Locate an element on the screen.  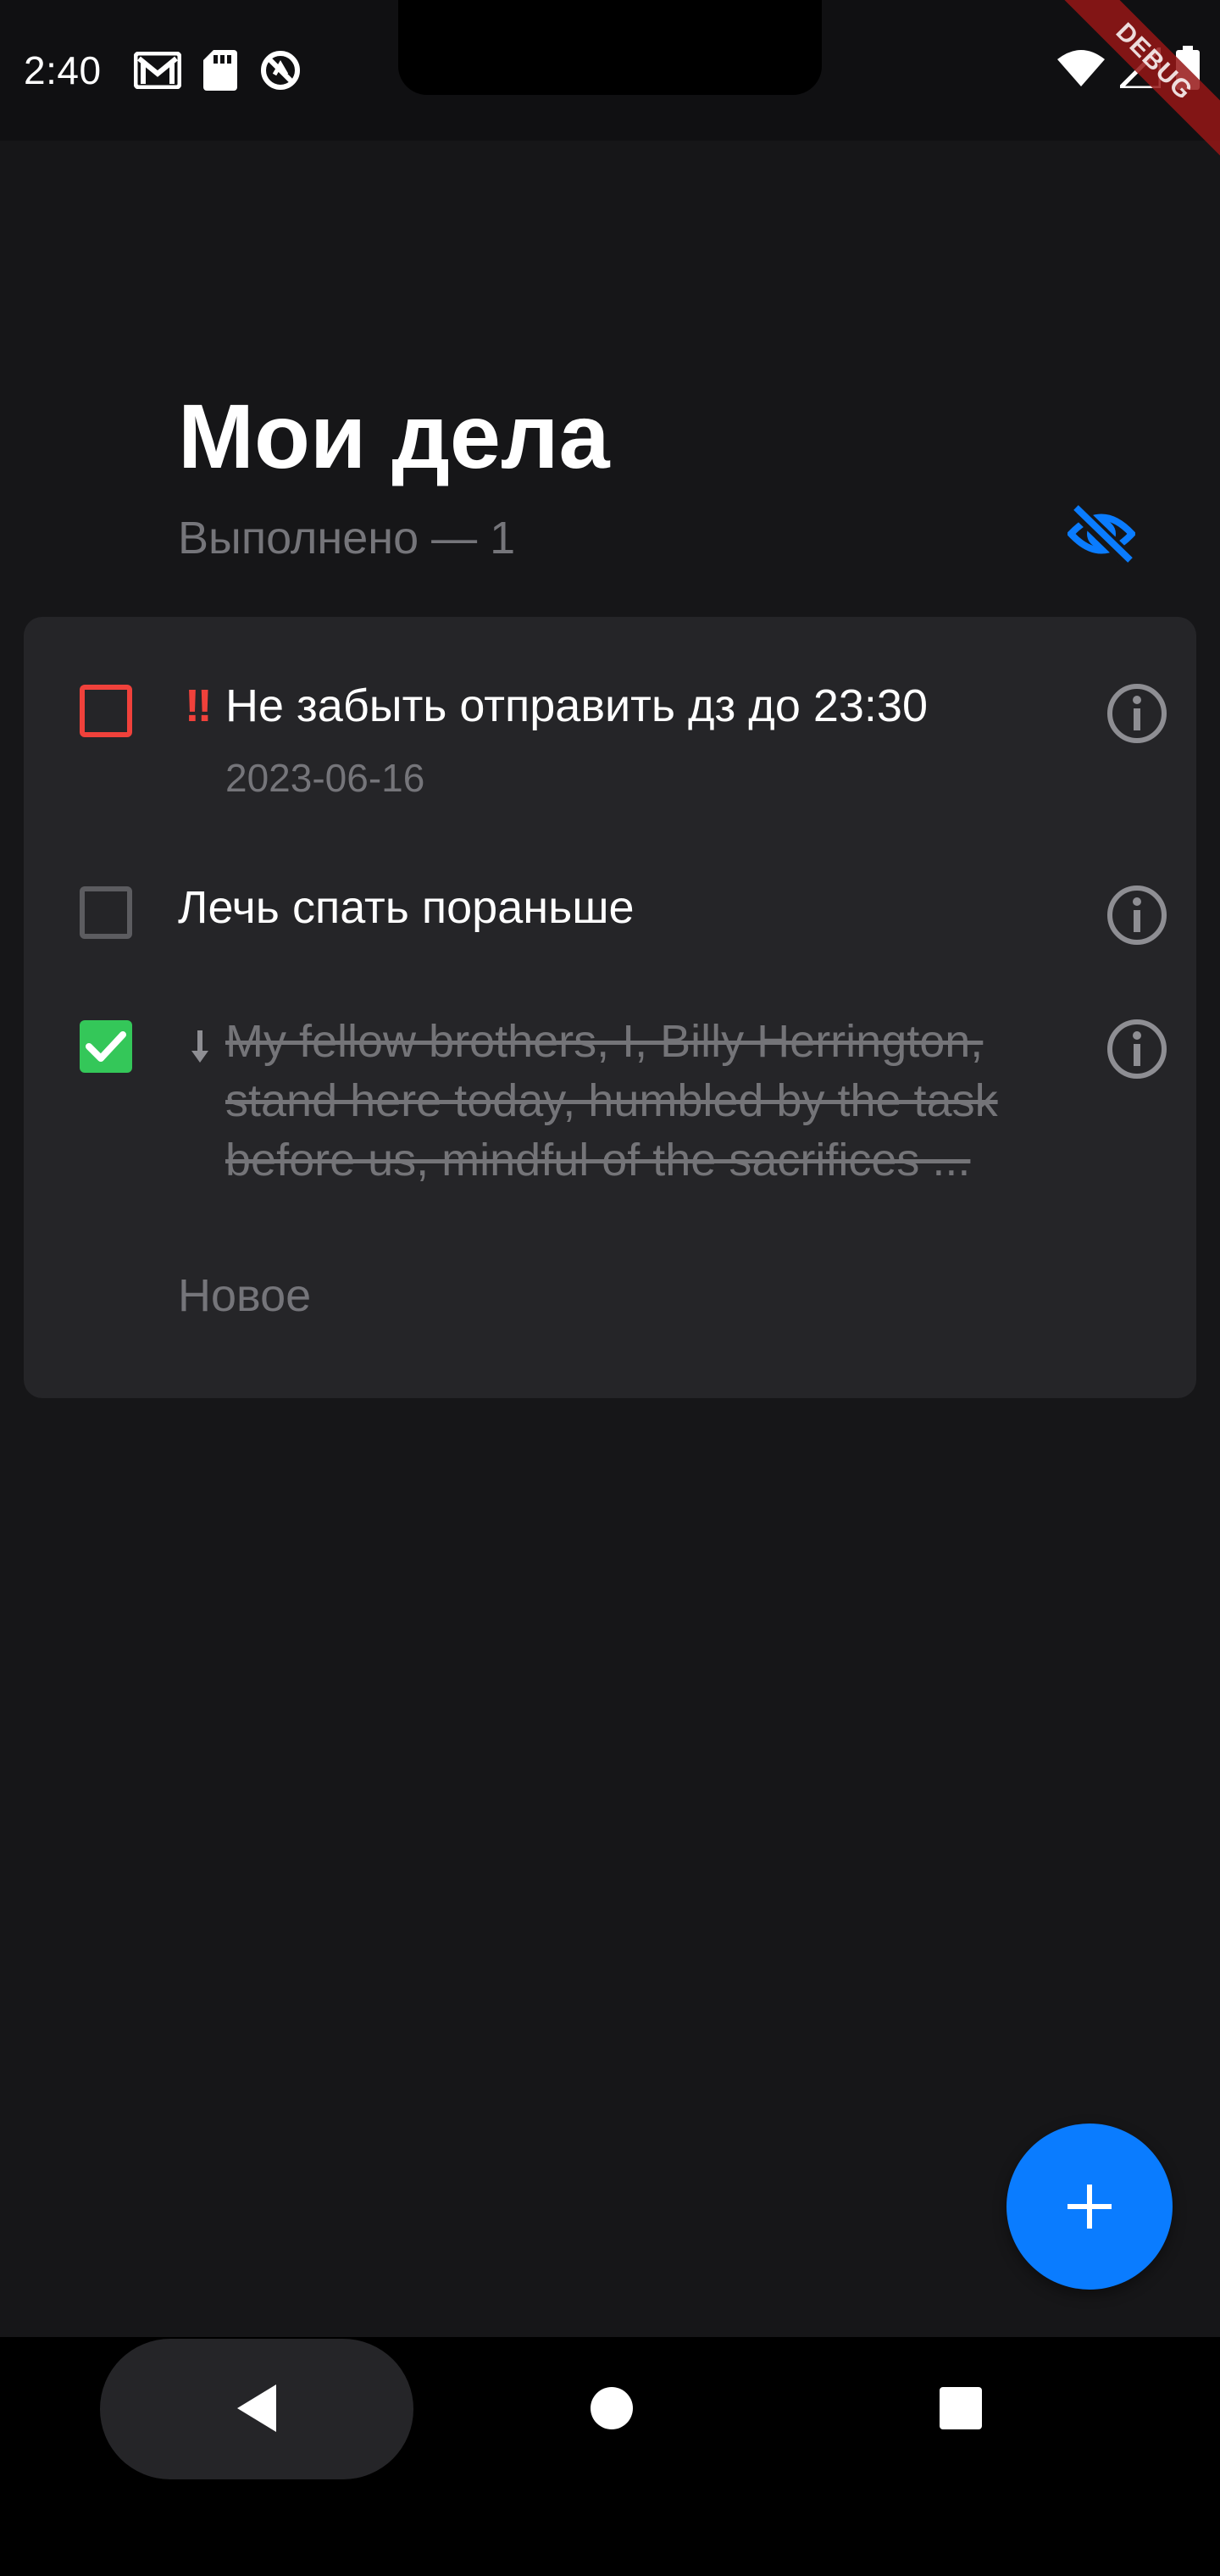
nav-recents-button is located at coordinates (960, 2408).